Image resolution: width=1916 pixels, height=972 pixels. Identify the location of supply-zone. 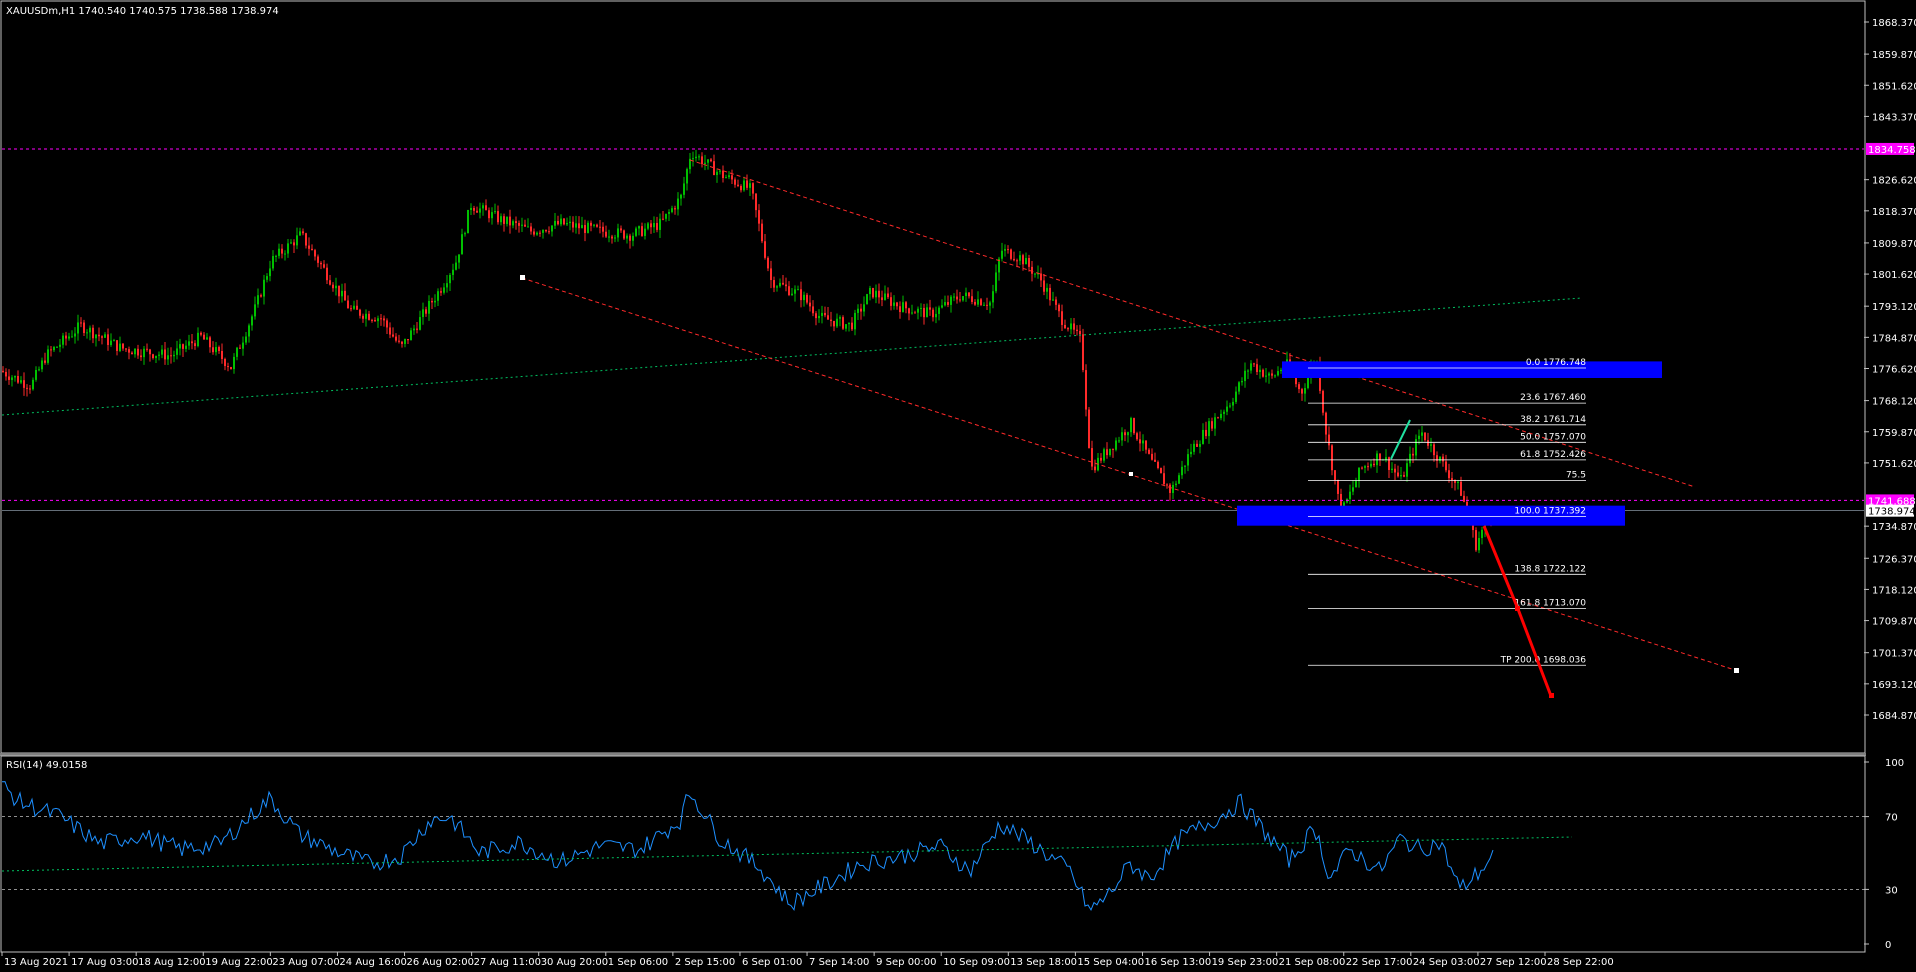
(1472, 369).